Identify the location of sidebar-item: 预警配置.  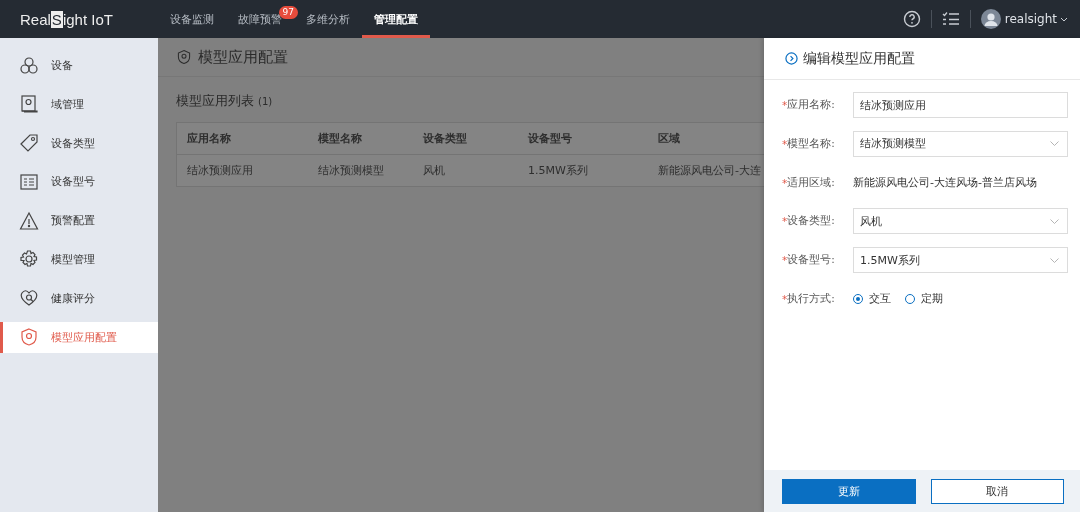
(79, 221).